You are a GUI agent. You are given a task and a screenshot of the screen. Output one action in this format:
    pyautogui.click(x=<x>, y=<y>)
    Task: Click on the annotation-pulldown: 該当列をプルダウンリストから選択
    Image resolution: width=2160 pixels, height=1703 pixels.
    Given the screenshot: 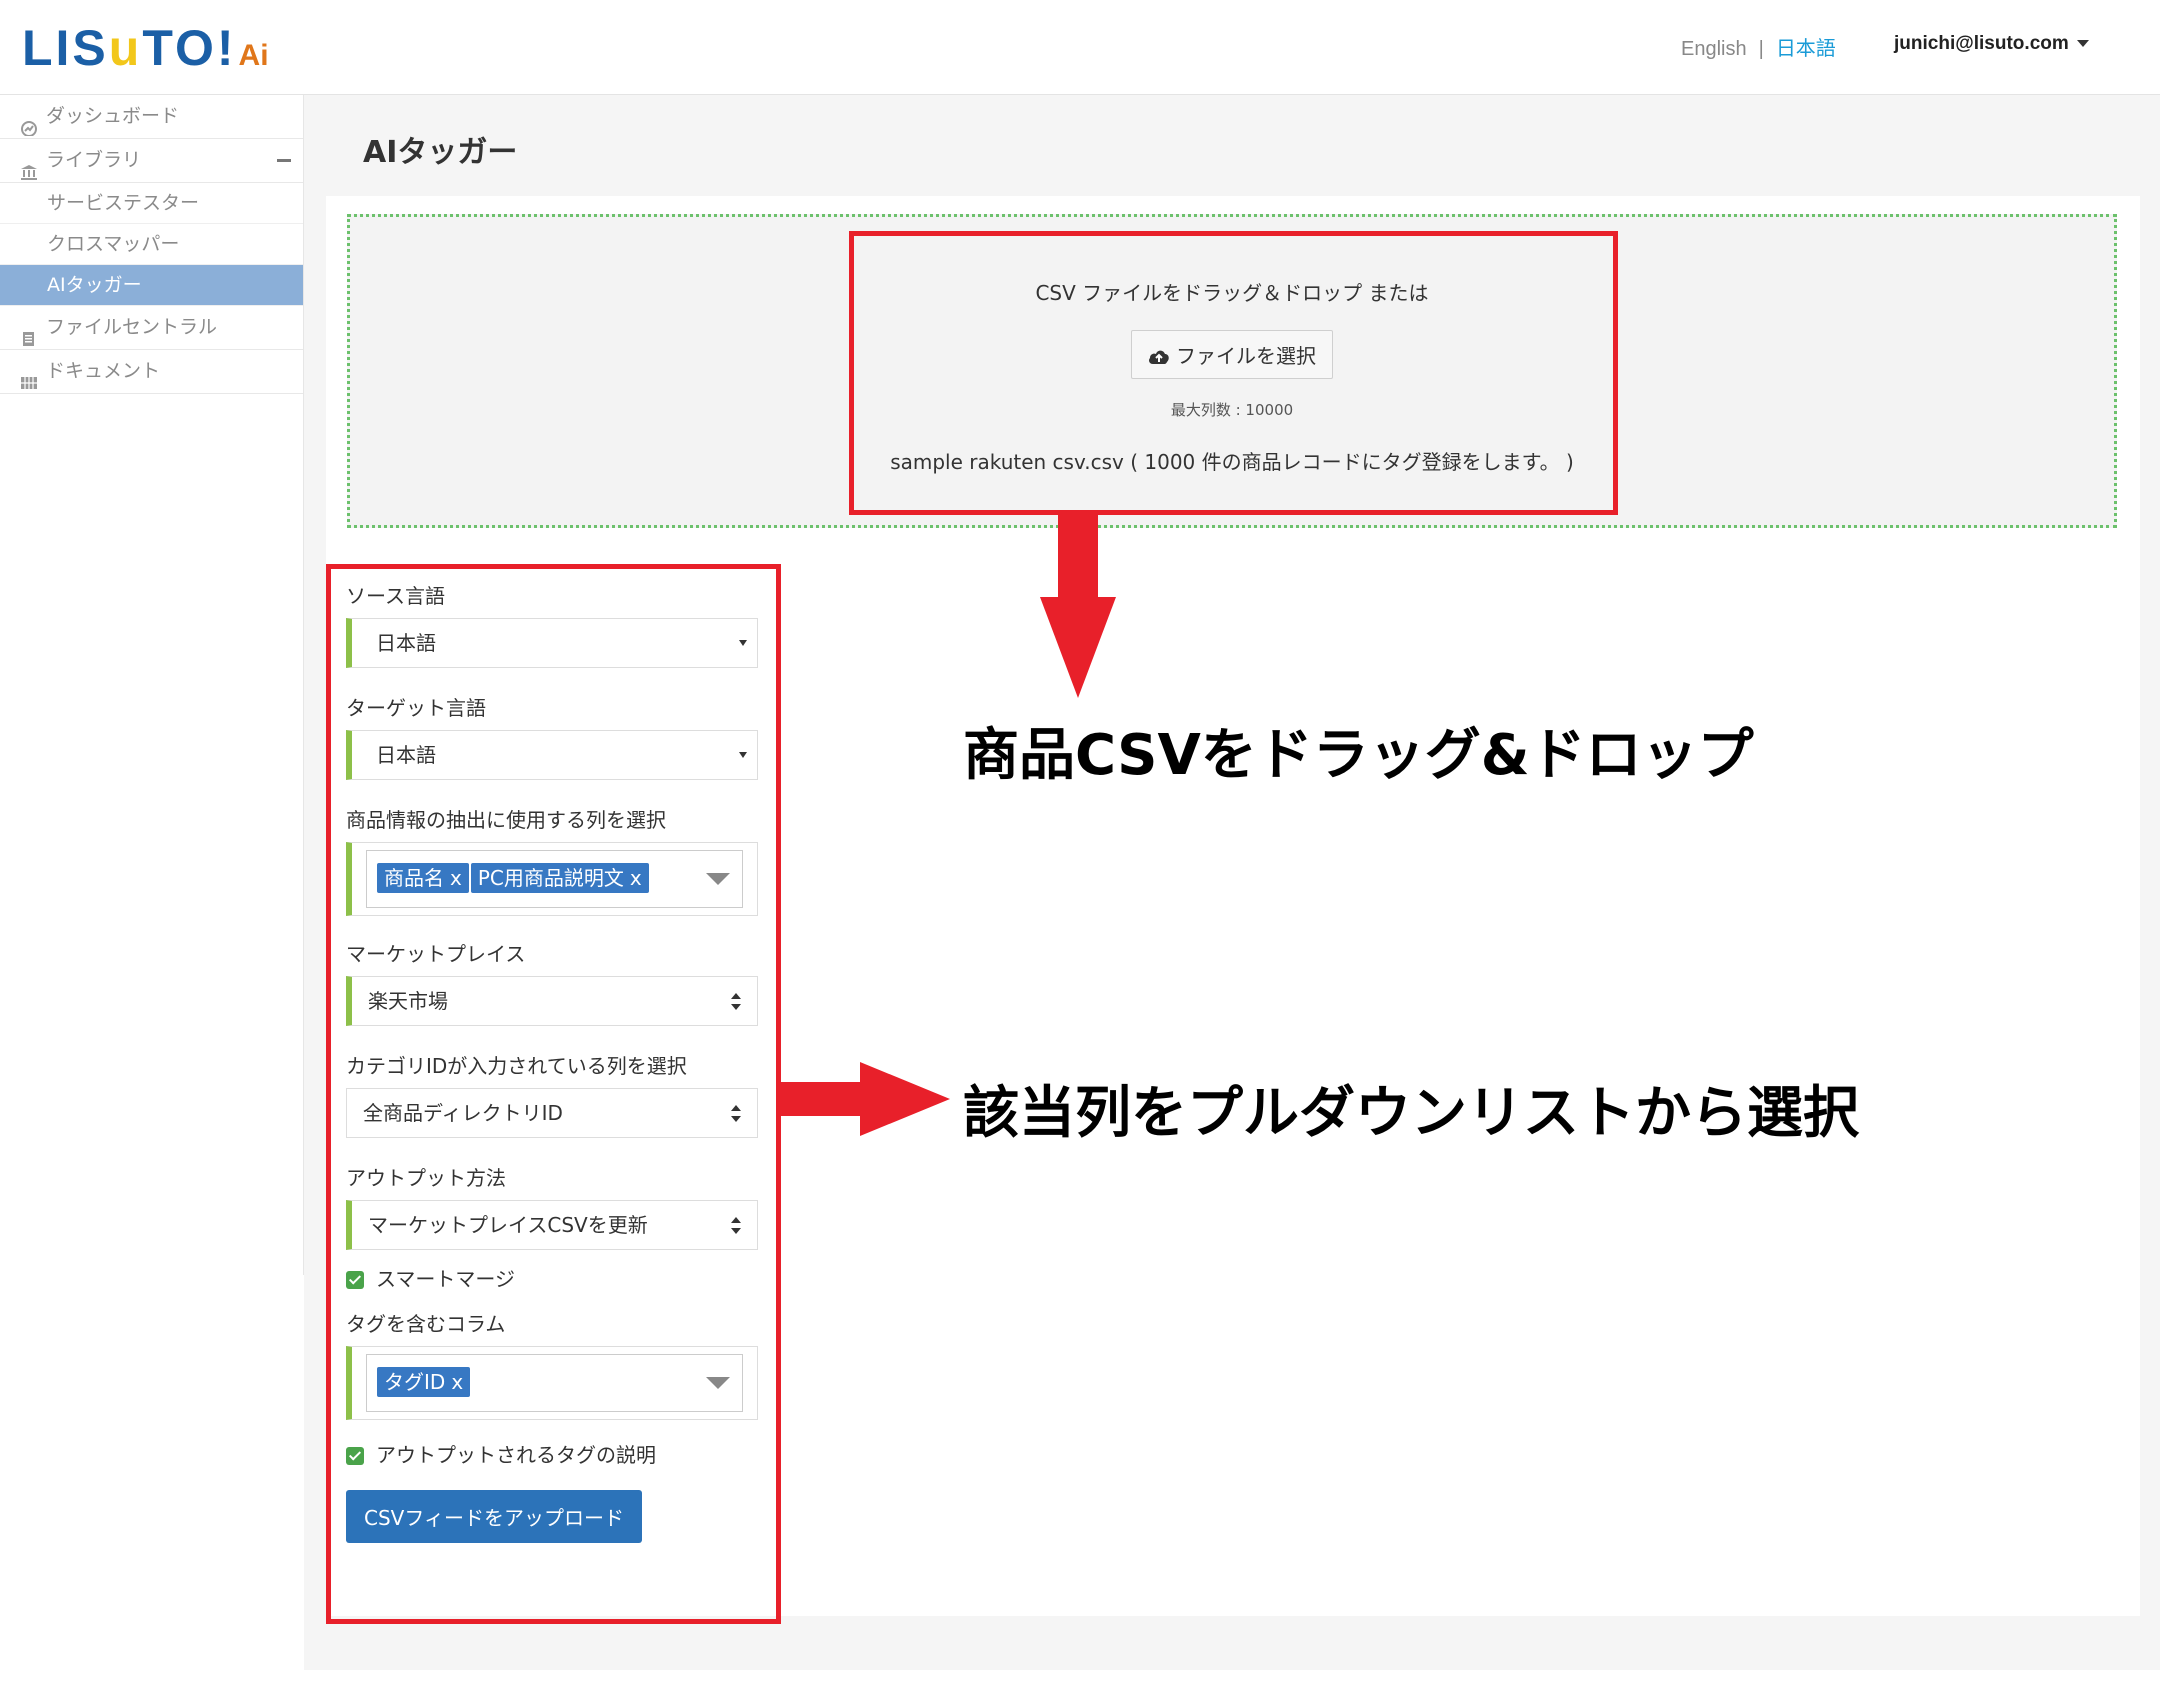 What is the action you would take?
    pyautogui.click(x=1411, y=1113)
    